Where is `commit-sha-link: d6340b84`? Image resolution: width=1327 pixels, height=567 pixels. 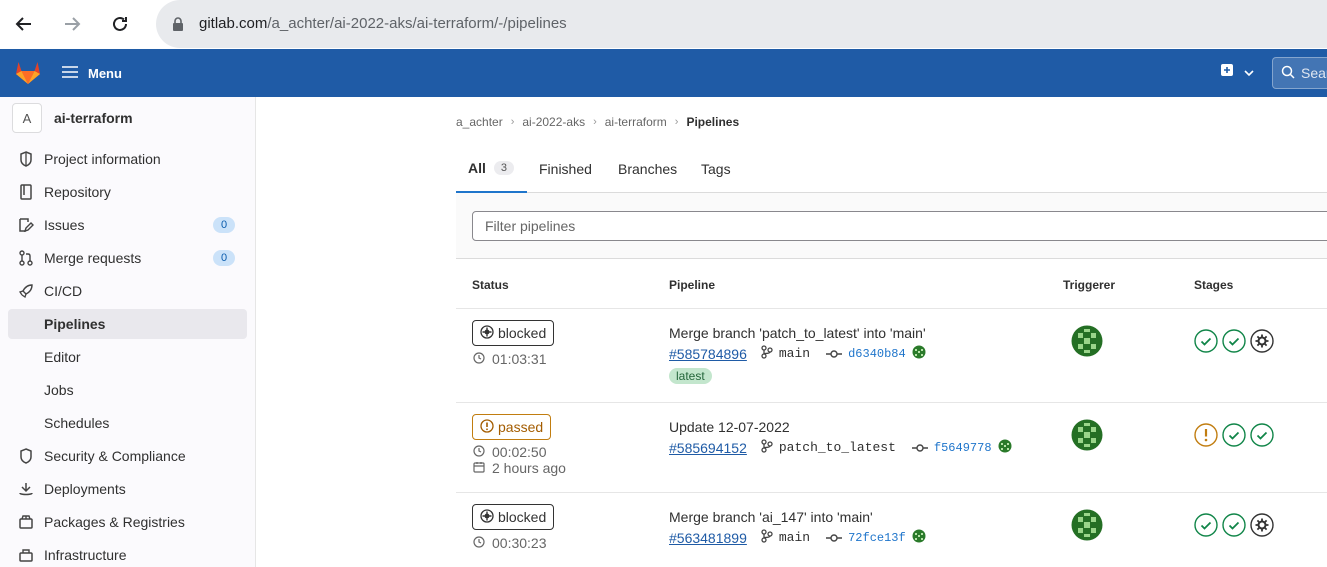
commit-sha-link: d6340b84 is located at coordinates (877, 354).